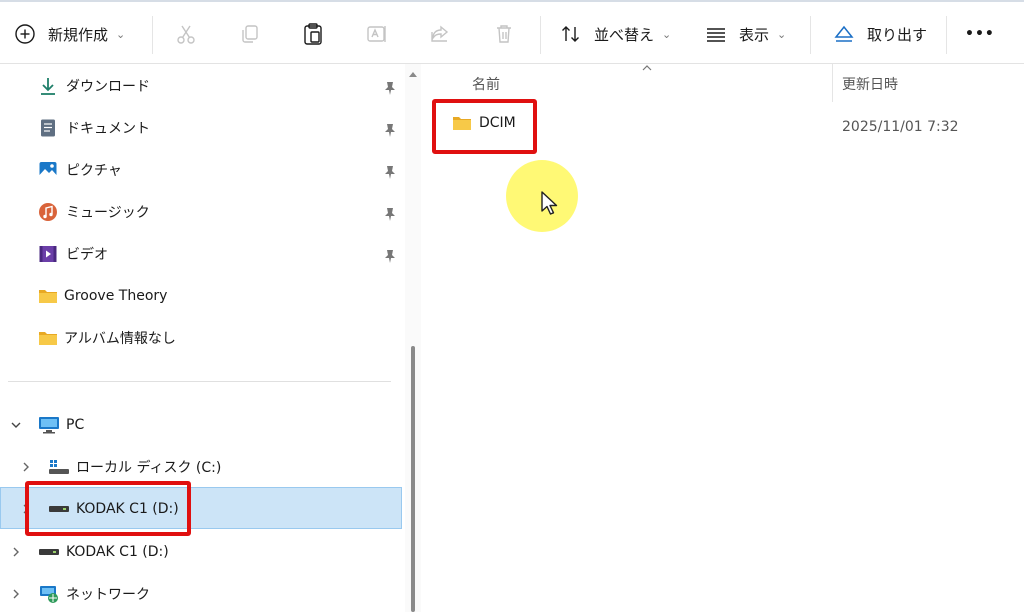  What do you see at coordinates (48, 254) in the screenshot?
I see `video-icon` at bounding box center [48, 254].